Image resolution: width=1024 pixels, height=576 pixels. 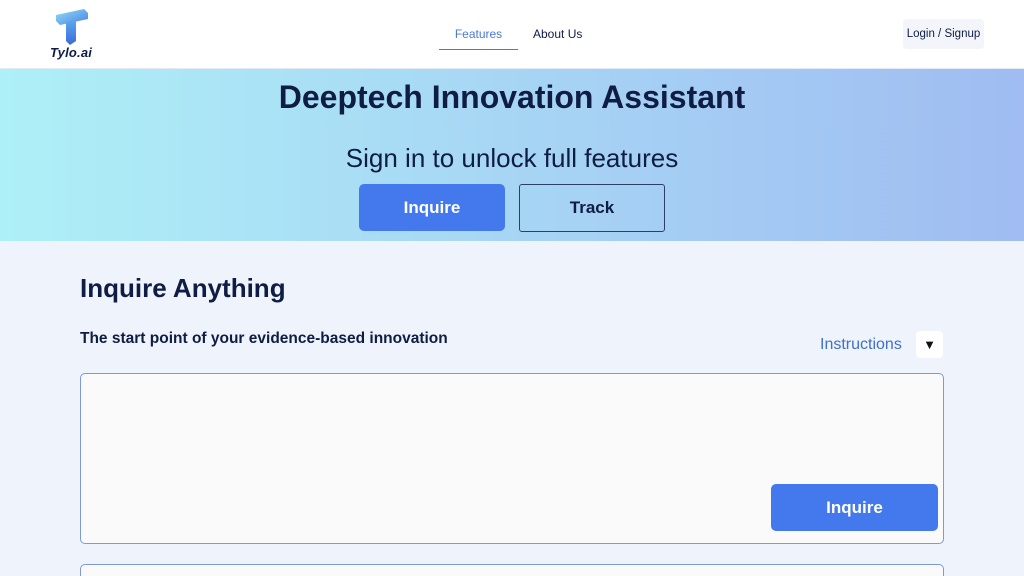 I want to click on hero-title: Deeptech Innovation Assistant, so click(x=512, y=97).